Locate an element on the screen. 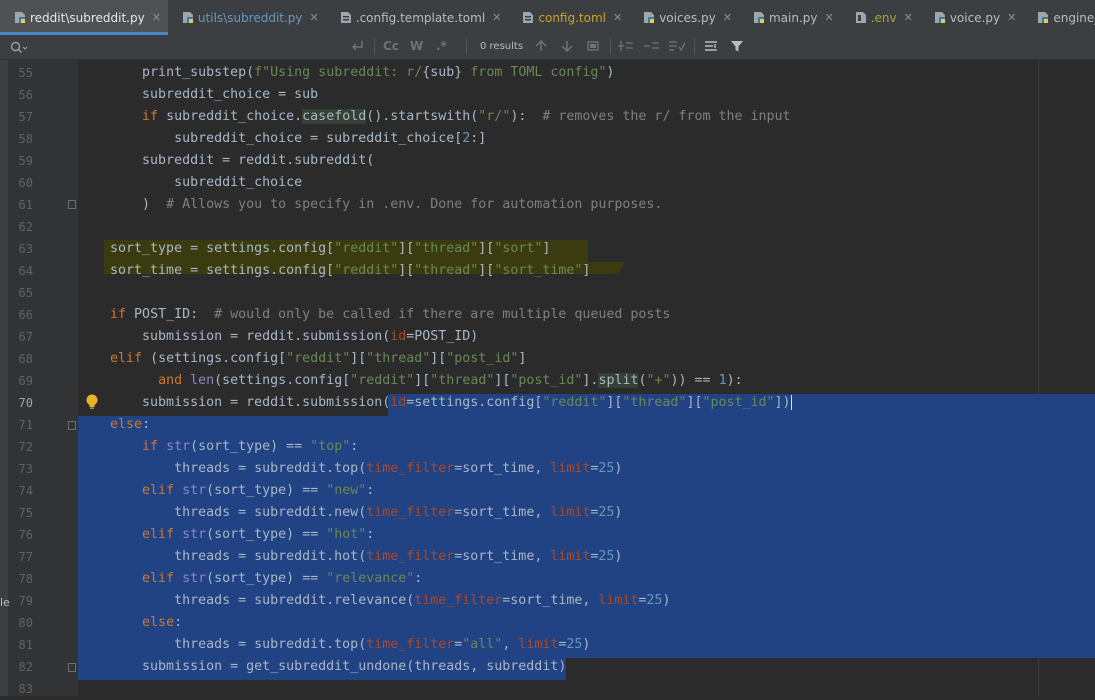 The height and width of the screenshot is (700, 1095). tab-8: engine_wrapper.py✕ is located at coordinates (1059, 17).